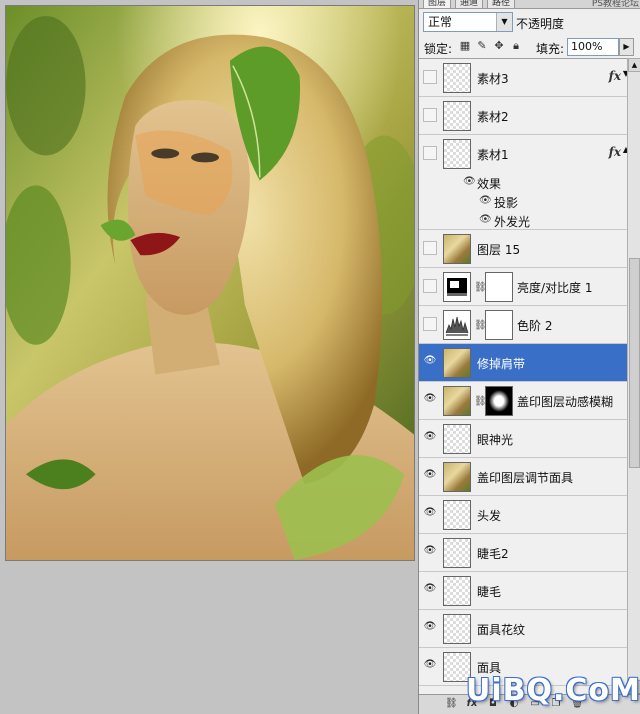  I want to click on layer-name: 图层 15, so click(499, 250).